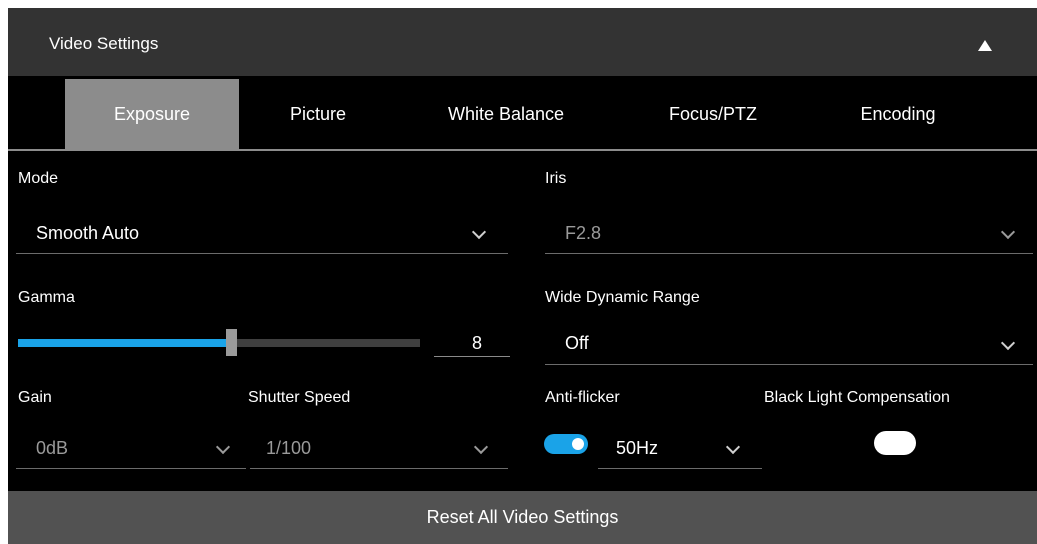 The width and height of the screenshot is (1037, 544). I want to click on anti-flicker-toggle, so click(566, 444).